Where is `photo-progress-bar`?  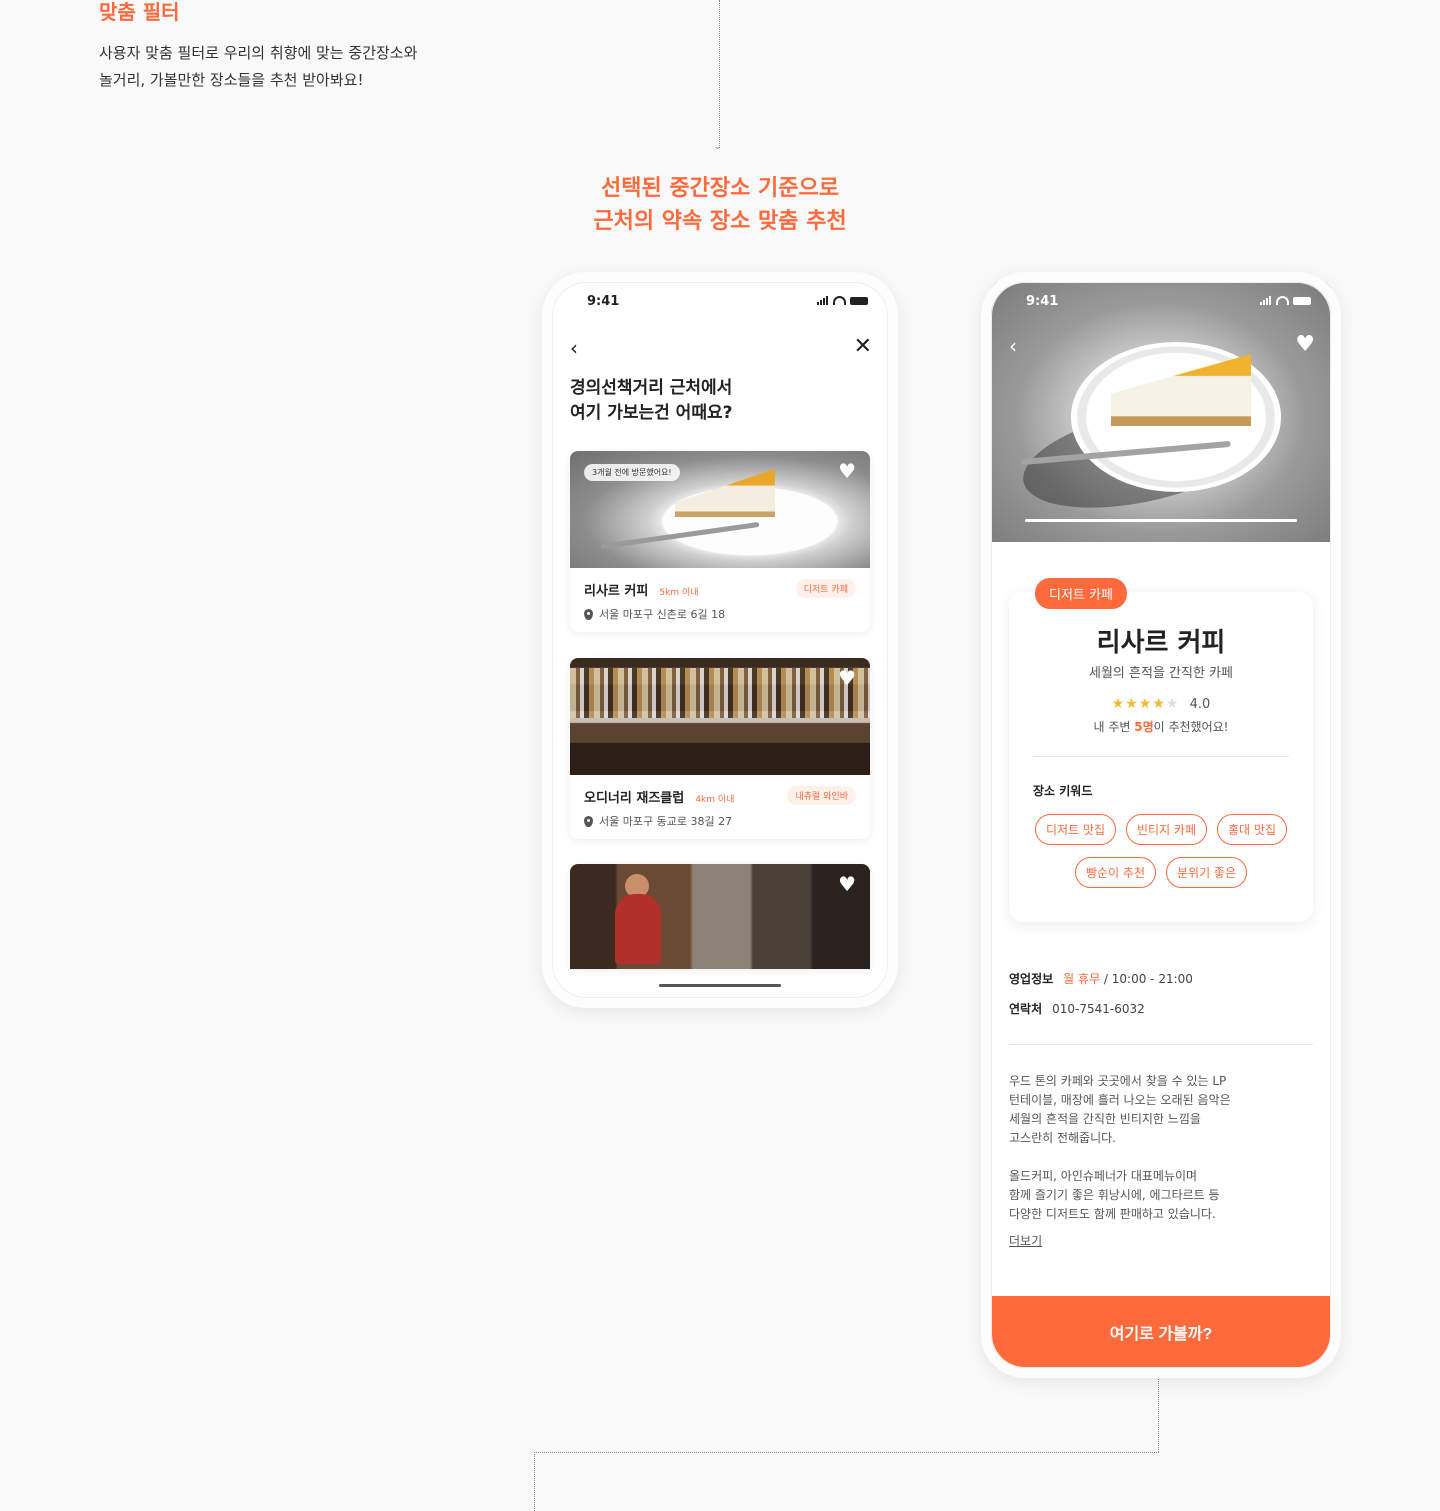
photo-progress-bar is located at coordinates (1161, 520).